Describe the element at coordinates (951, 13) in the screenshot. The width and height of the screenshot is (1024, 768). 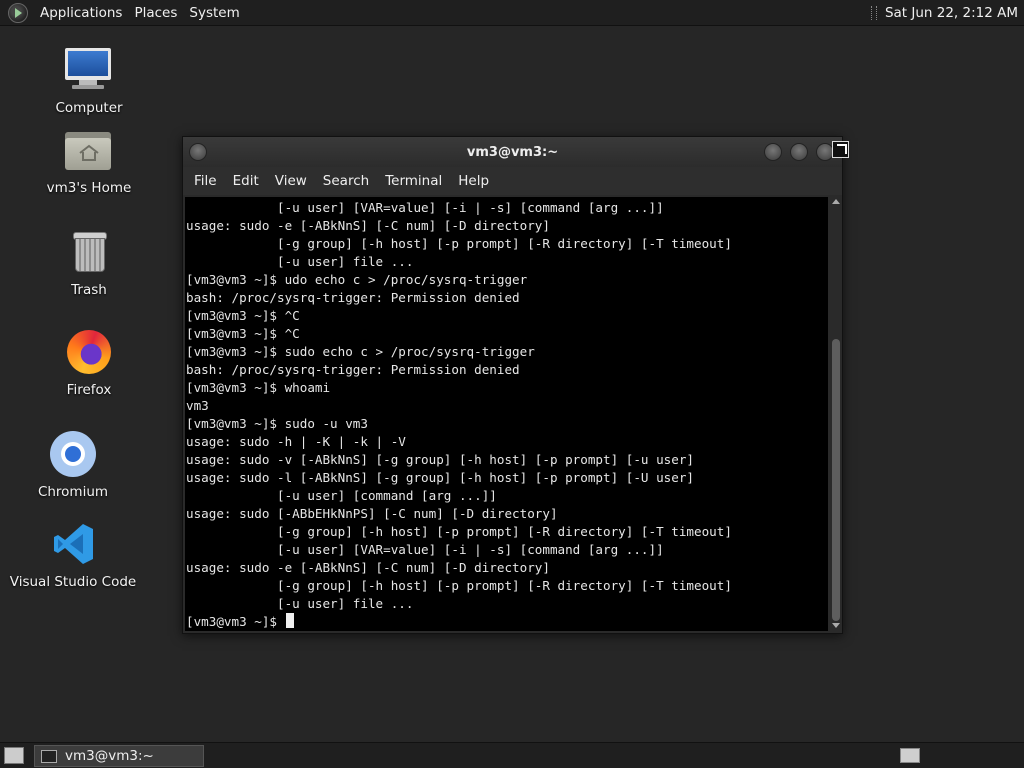
I see `clock: Sat Jun 22, 2:12 AM` at that location.